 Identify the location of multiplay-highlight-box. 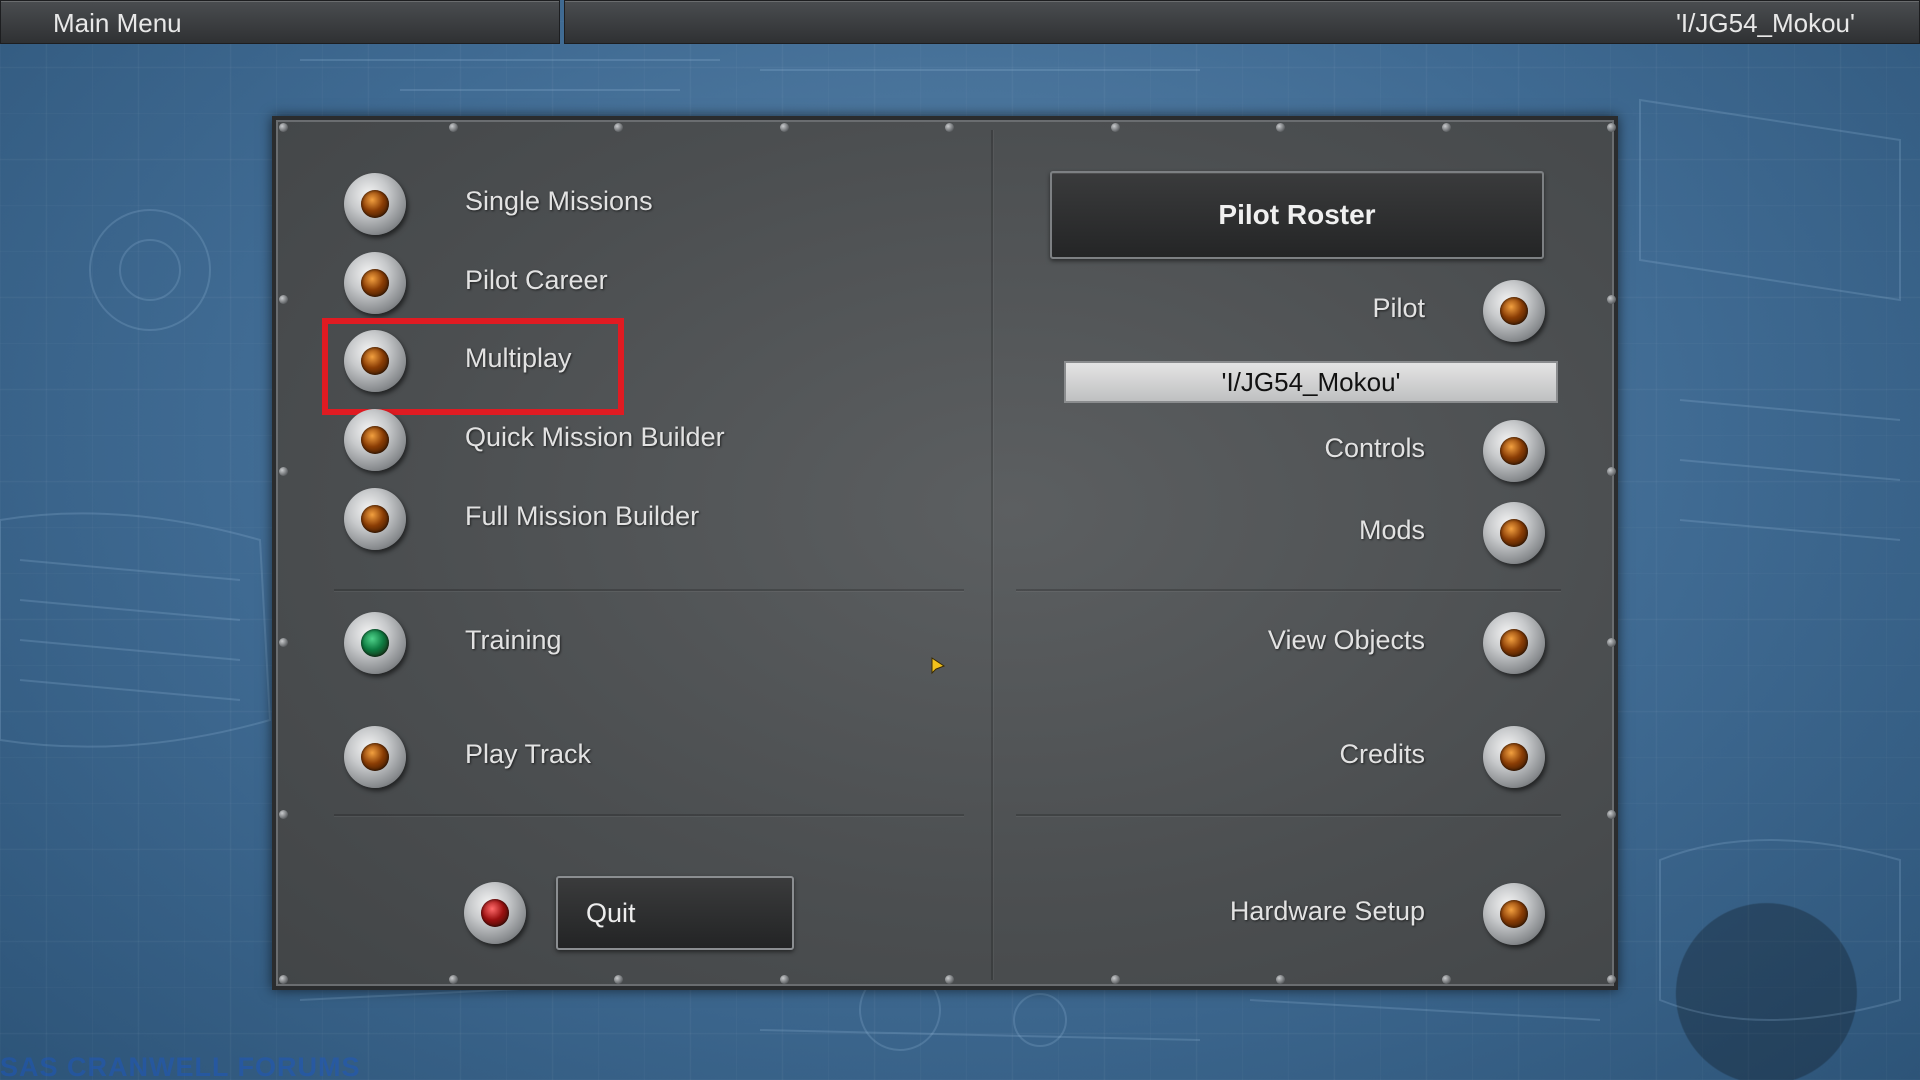
(473, 366).